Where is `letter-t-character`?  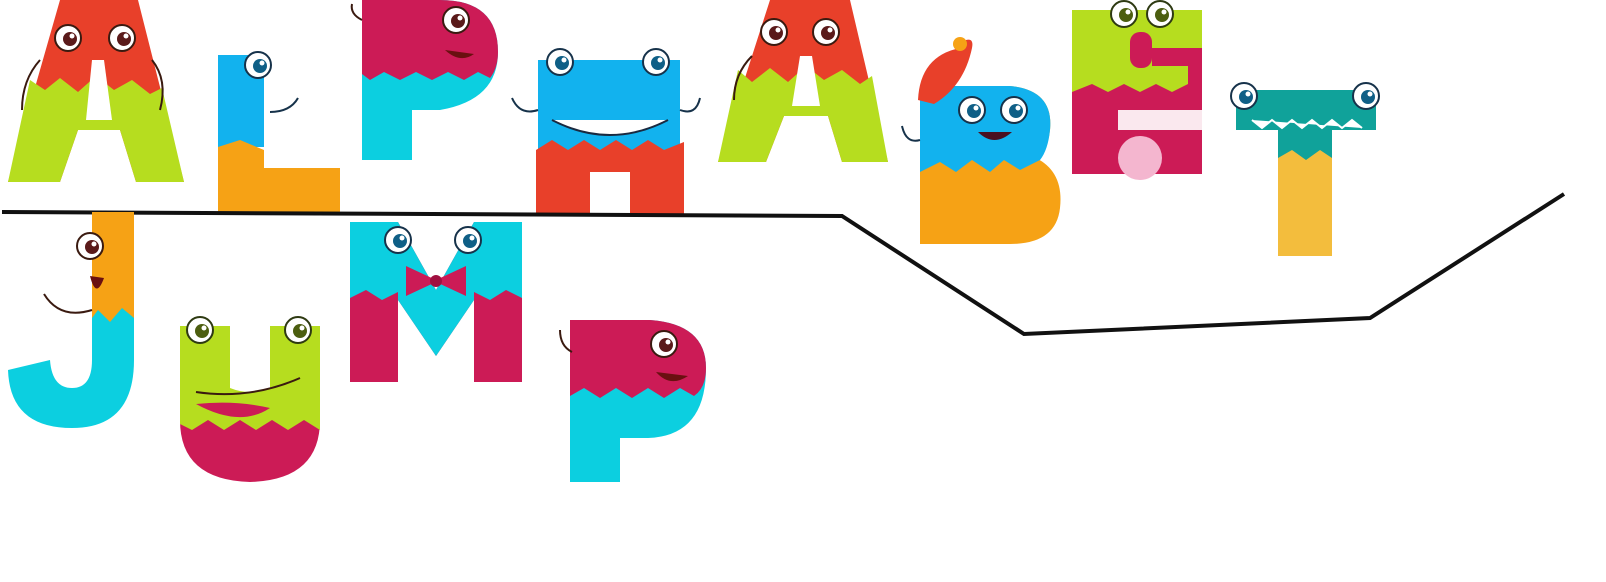
letter-t-character is located at coordinates (1305, 169).